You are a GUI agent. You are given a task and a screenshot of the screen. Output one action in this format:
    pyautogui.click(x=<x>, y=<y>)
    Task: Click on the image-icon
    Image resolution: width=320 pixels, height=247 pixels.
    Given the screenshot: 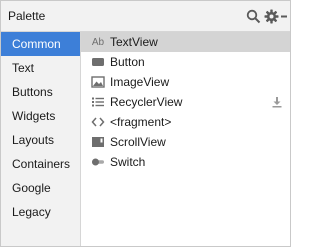 What is the action you would take?
    pyautogui.click(x=98, y=82)
    